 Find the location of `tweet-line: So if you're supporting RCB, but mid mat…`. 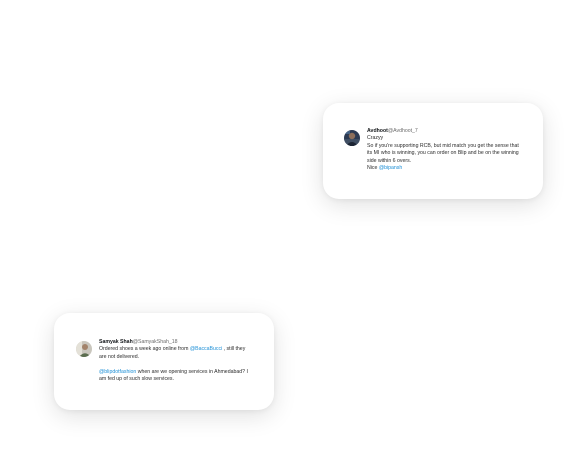

tweet-line: So if you're supporting RCB, but mid mat… is located at coordinates (443, 153).